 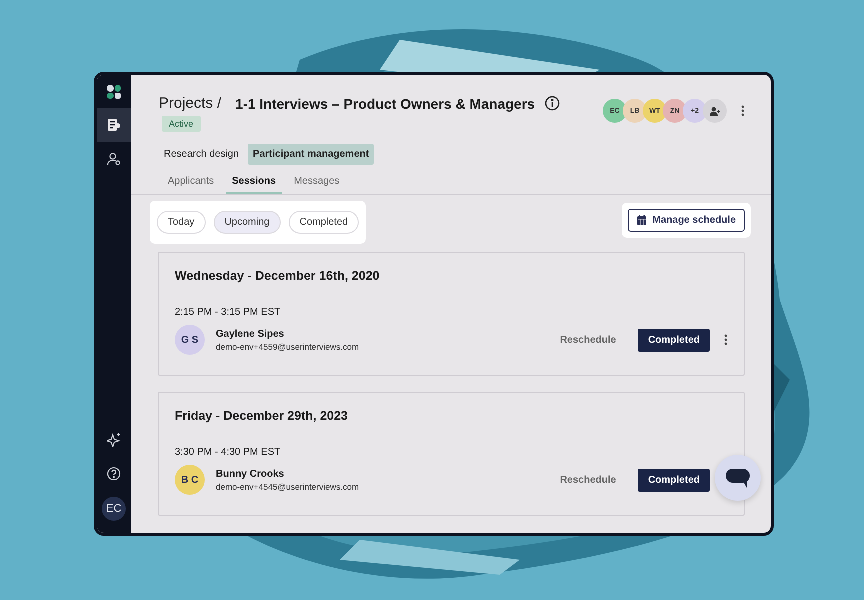 I want to click on section-tab: Research design, so click(x=201, y=154).